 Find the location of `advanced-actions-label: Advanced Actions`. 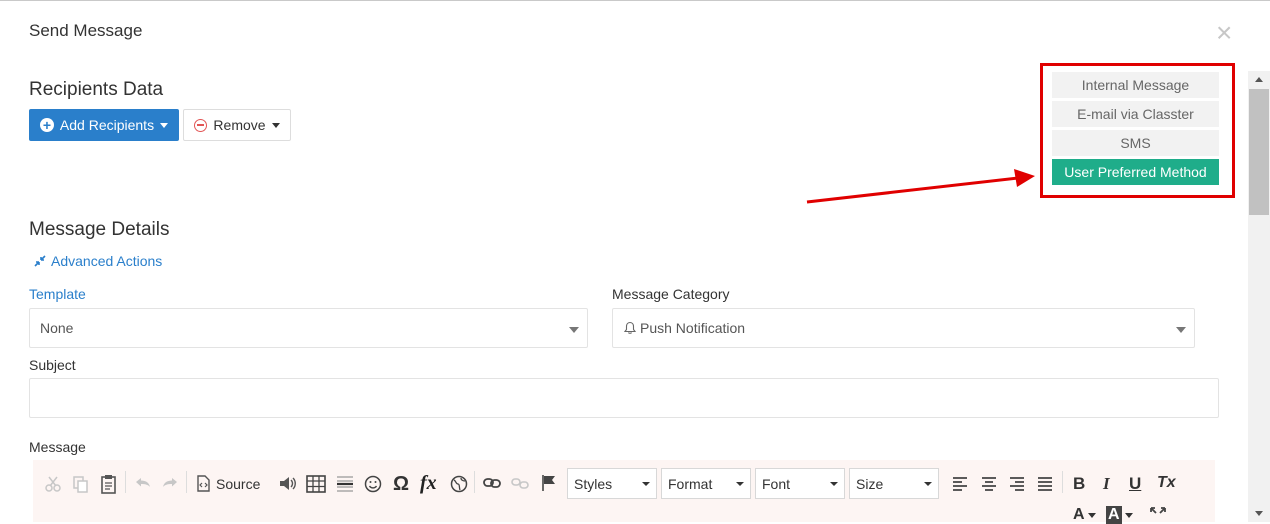

advanced-actions-label: Advanced Actions is located at coordinates (107, 261).